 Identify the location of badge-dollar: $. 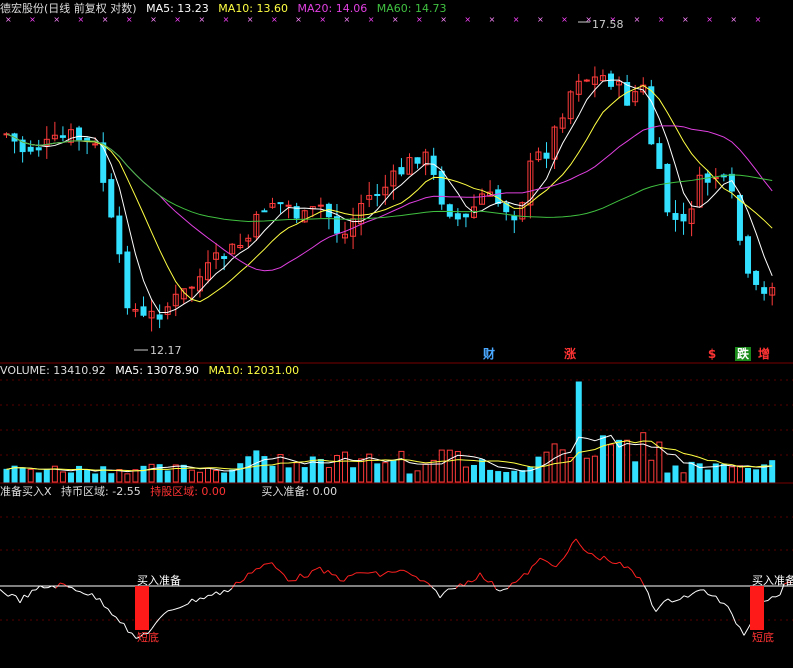
(712, 354).